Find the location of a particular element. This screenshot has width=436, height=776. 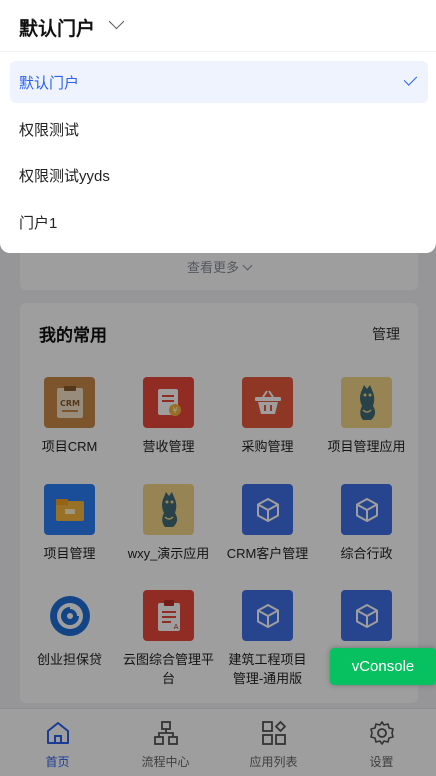

portal-option-label: 默认门户 is located at coordinates (49, 83).